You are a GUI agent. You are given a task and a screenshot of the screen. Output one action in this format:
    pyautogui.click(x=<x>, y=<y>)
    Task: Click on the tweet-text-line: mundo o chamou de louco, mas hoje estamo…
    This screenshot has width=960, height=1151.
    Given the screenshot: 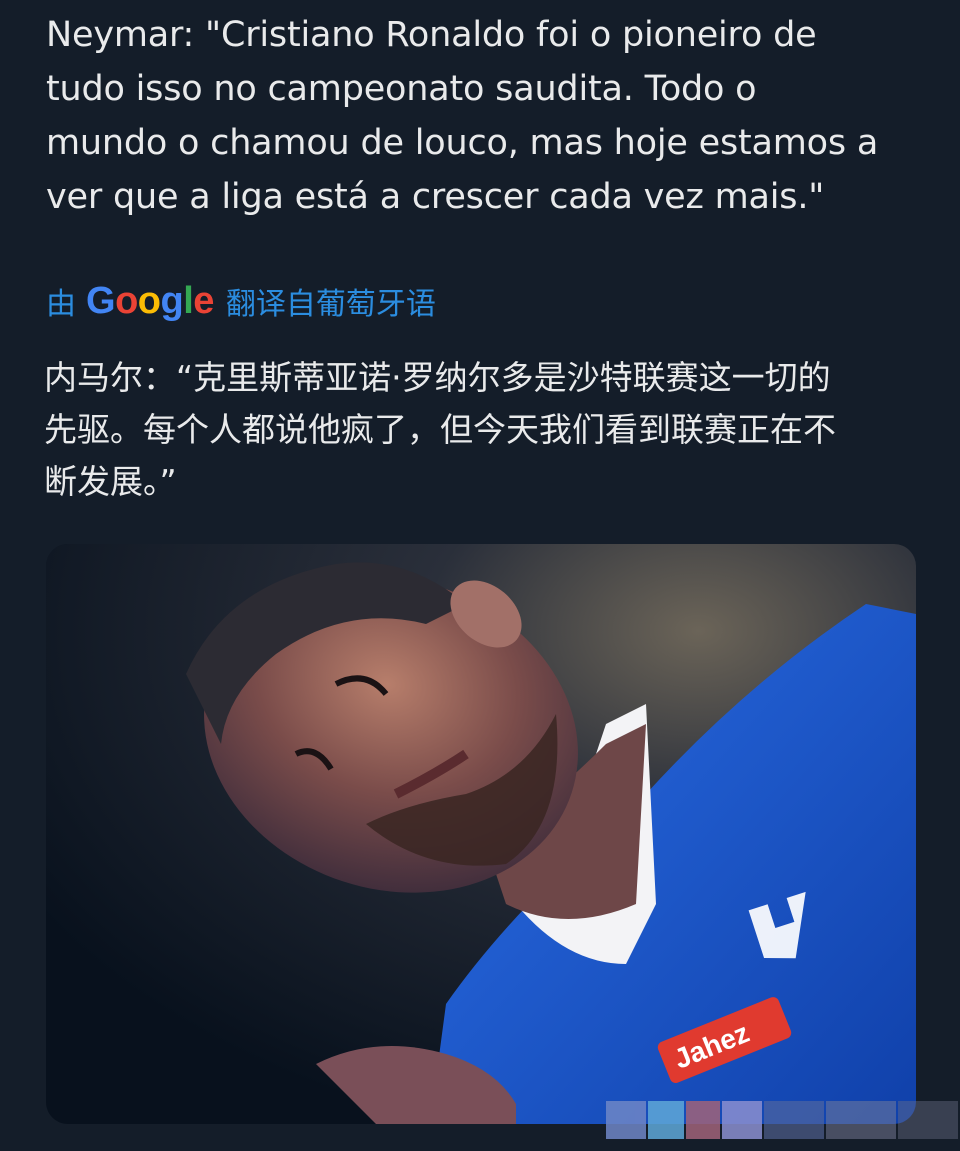 What is the action you would take?
    pyautogui.click(x=462, y=143)
    